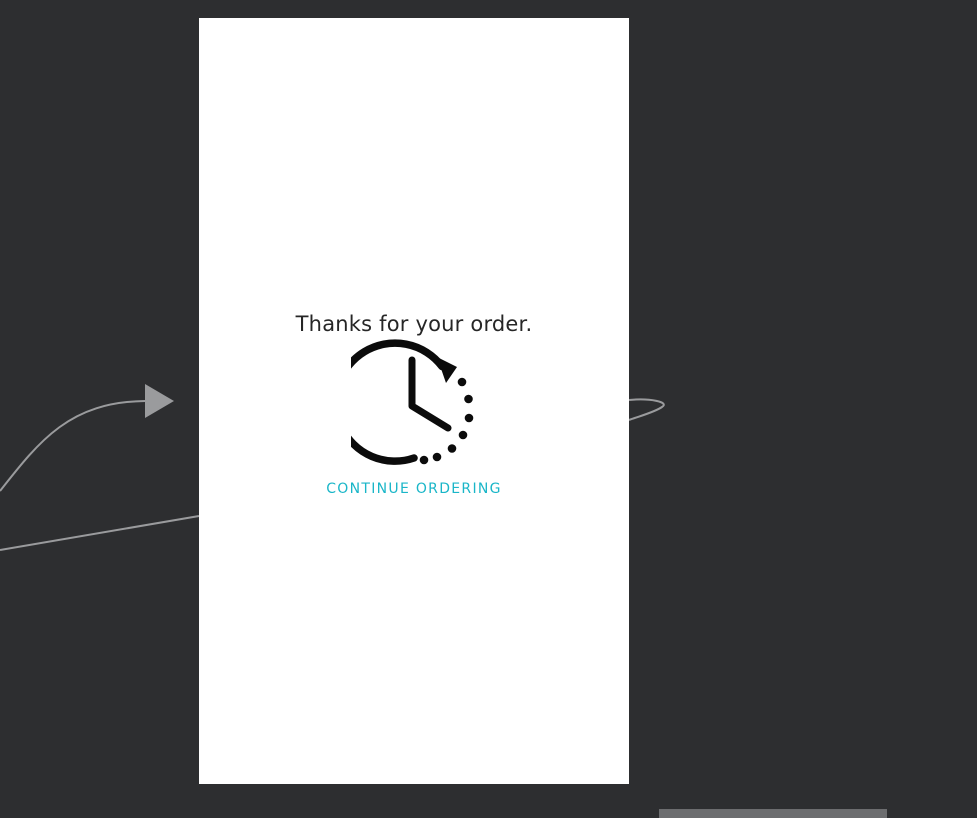  Describe the element at coordinates (646, 409) in the screenshot. I see `connector-loop-right` at that location.